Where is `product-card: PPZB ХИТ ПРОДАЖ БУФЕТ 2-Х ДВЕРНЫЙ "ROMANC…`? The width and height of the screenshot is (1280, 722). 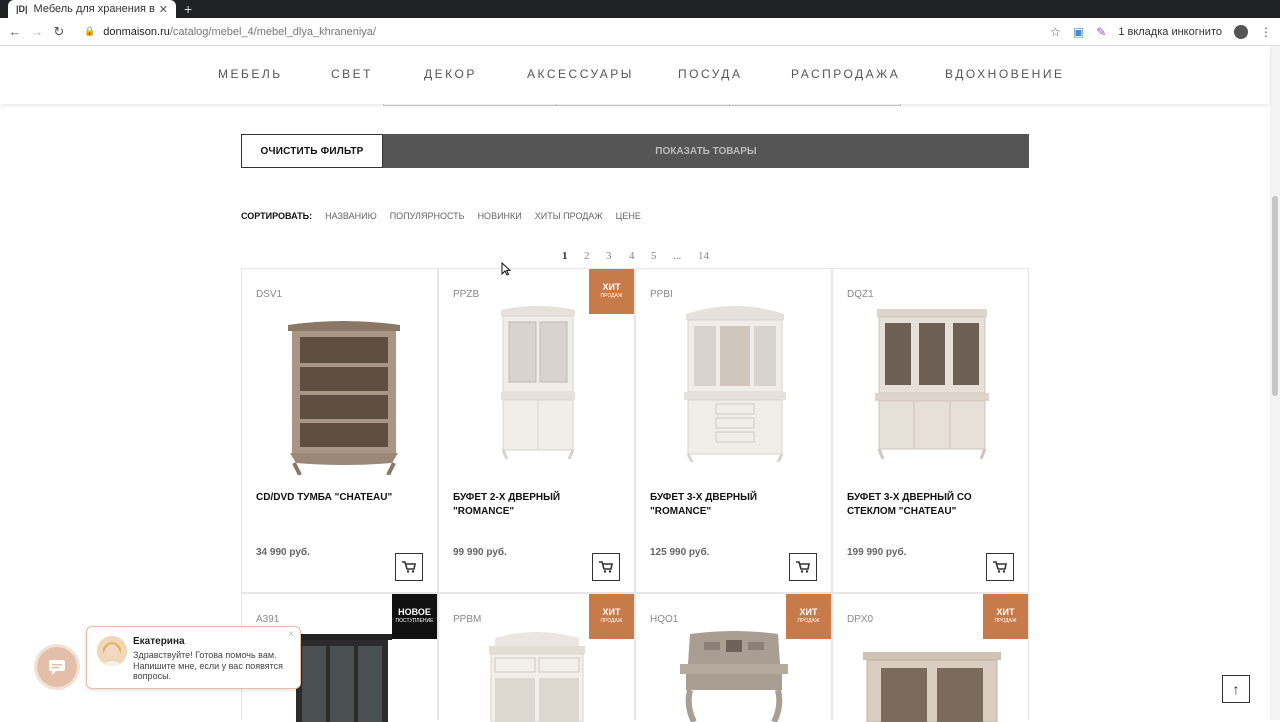
product-card: PPZB ХИТ ПРОДАЖ БУФЕТ 2-Х ДВЕРНЫЙ "ROMANC… is located at coordinates (536, 430).